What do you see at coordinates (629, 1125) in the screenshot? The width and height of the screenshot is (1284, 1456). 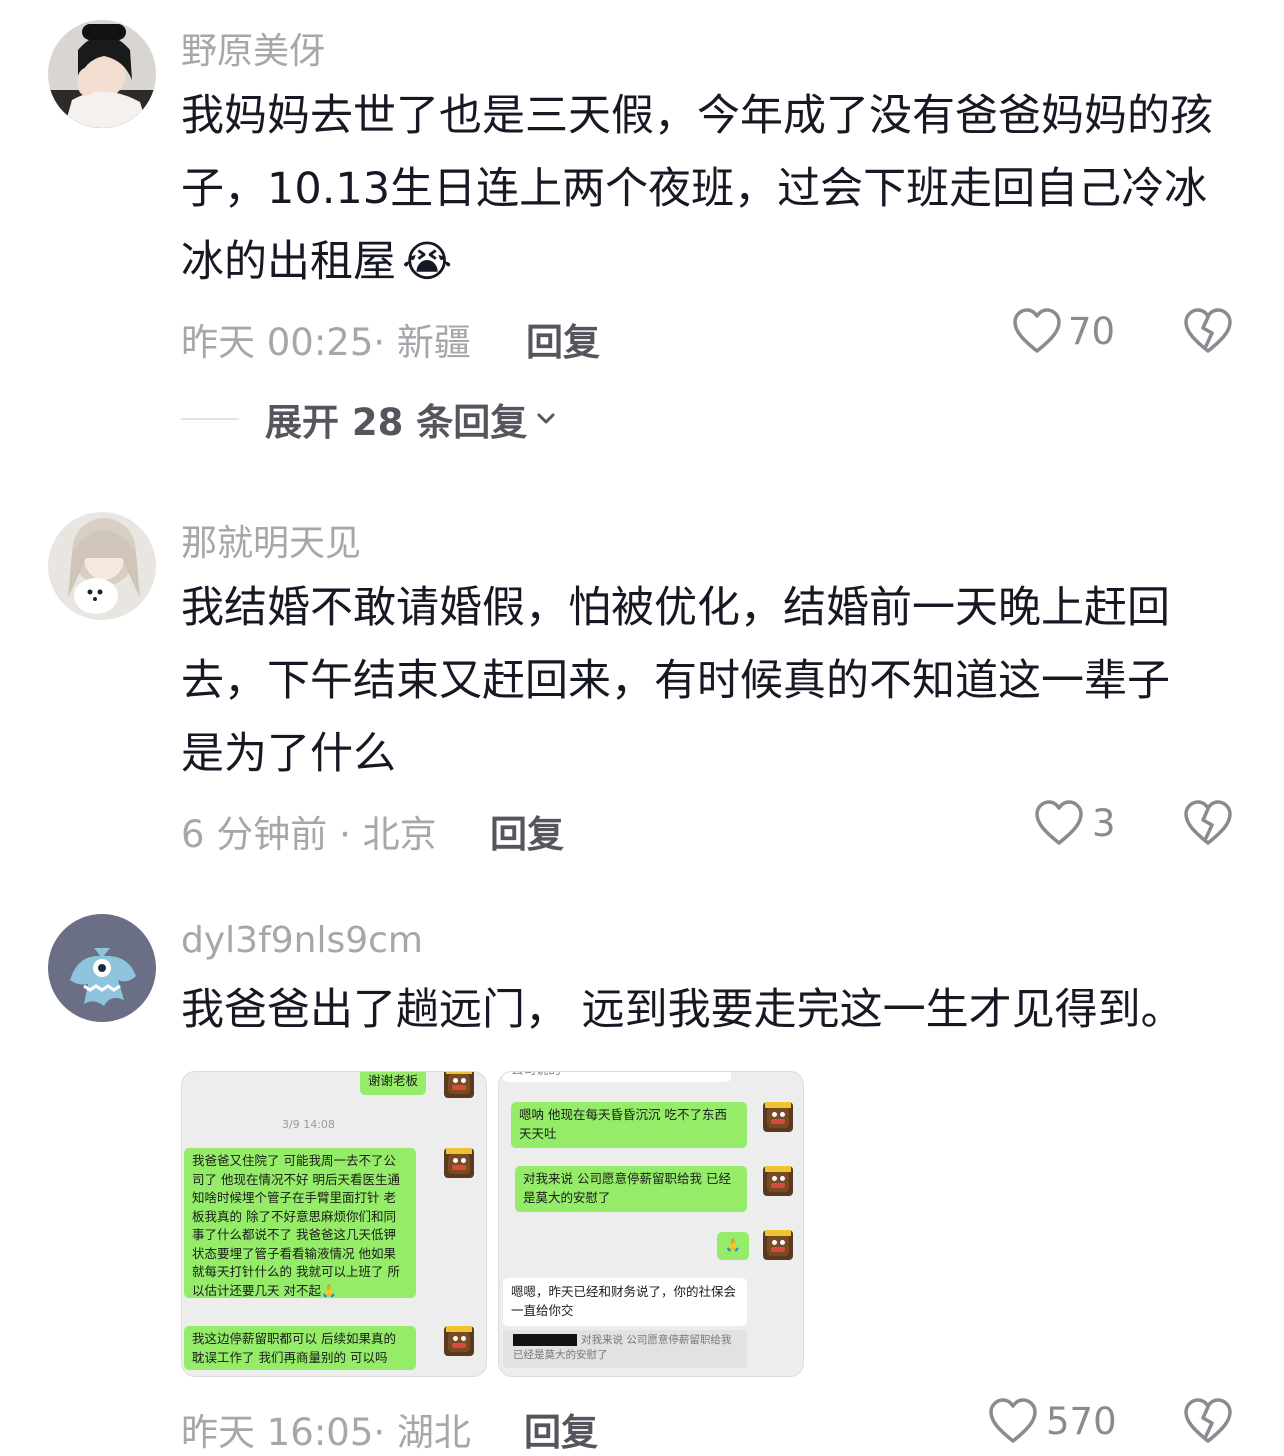 I see `chat-bubble: 嗯呐 他现在每天昏昏沉沉 吃不了东西 天天吐` at bounding box center [629, 1125].